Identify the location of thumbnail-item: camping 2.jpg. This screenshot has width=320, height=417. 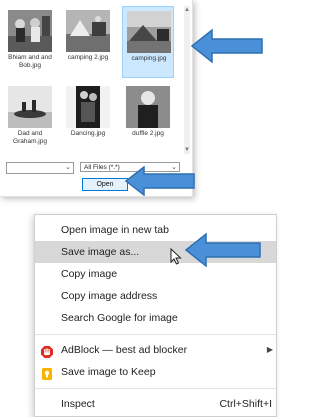
(88, 42).